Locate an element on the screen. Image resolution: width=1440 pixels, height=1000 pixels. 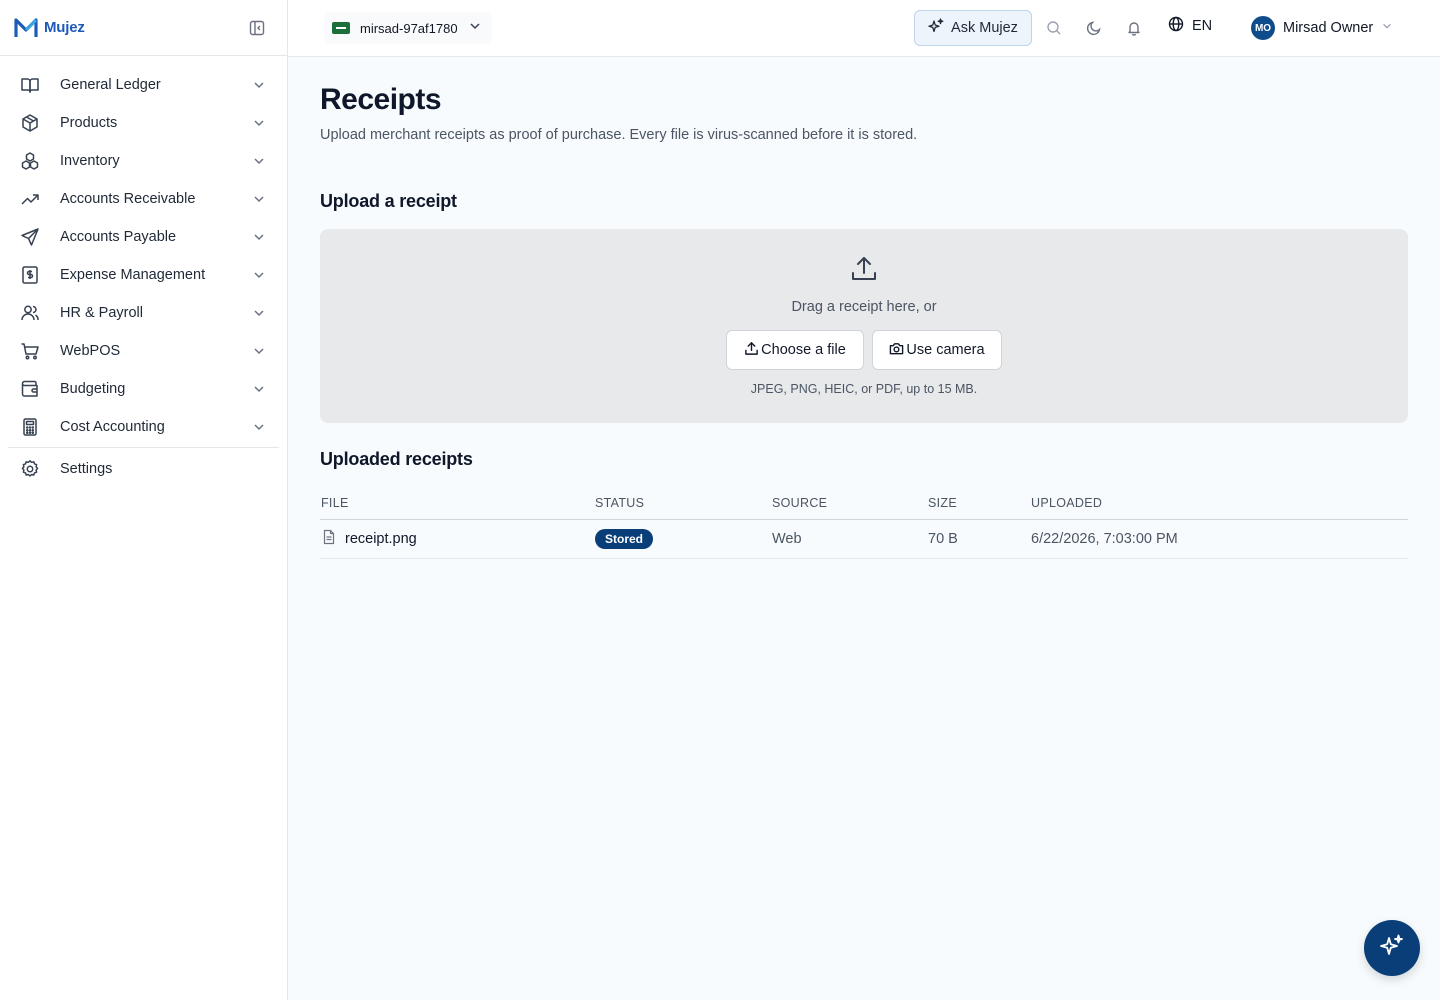
brand-logo: Mujez is located at coordinates (49, 28).